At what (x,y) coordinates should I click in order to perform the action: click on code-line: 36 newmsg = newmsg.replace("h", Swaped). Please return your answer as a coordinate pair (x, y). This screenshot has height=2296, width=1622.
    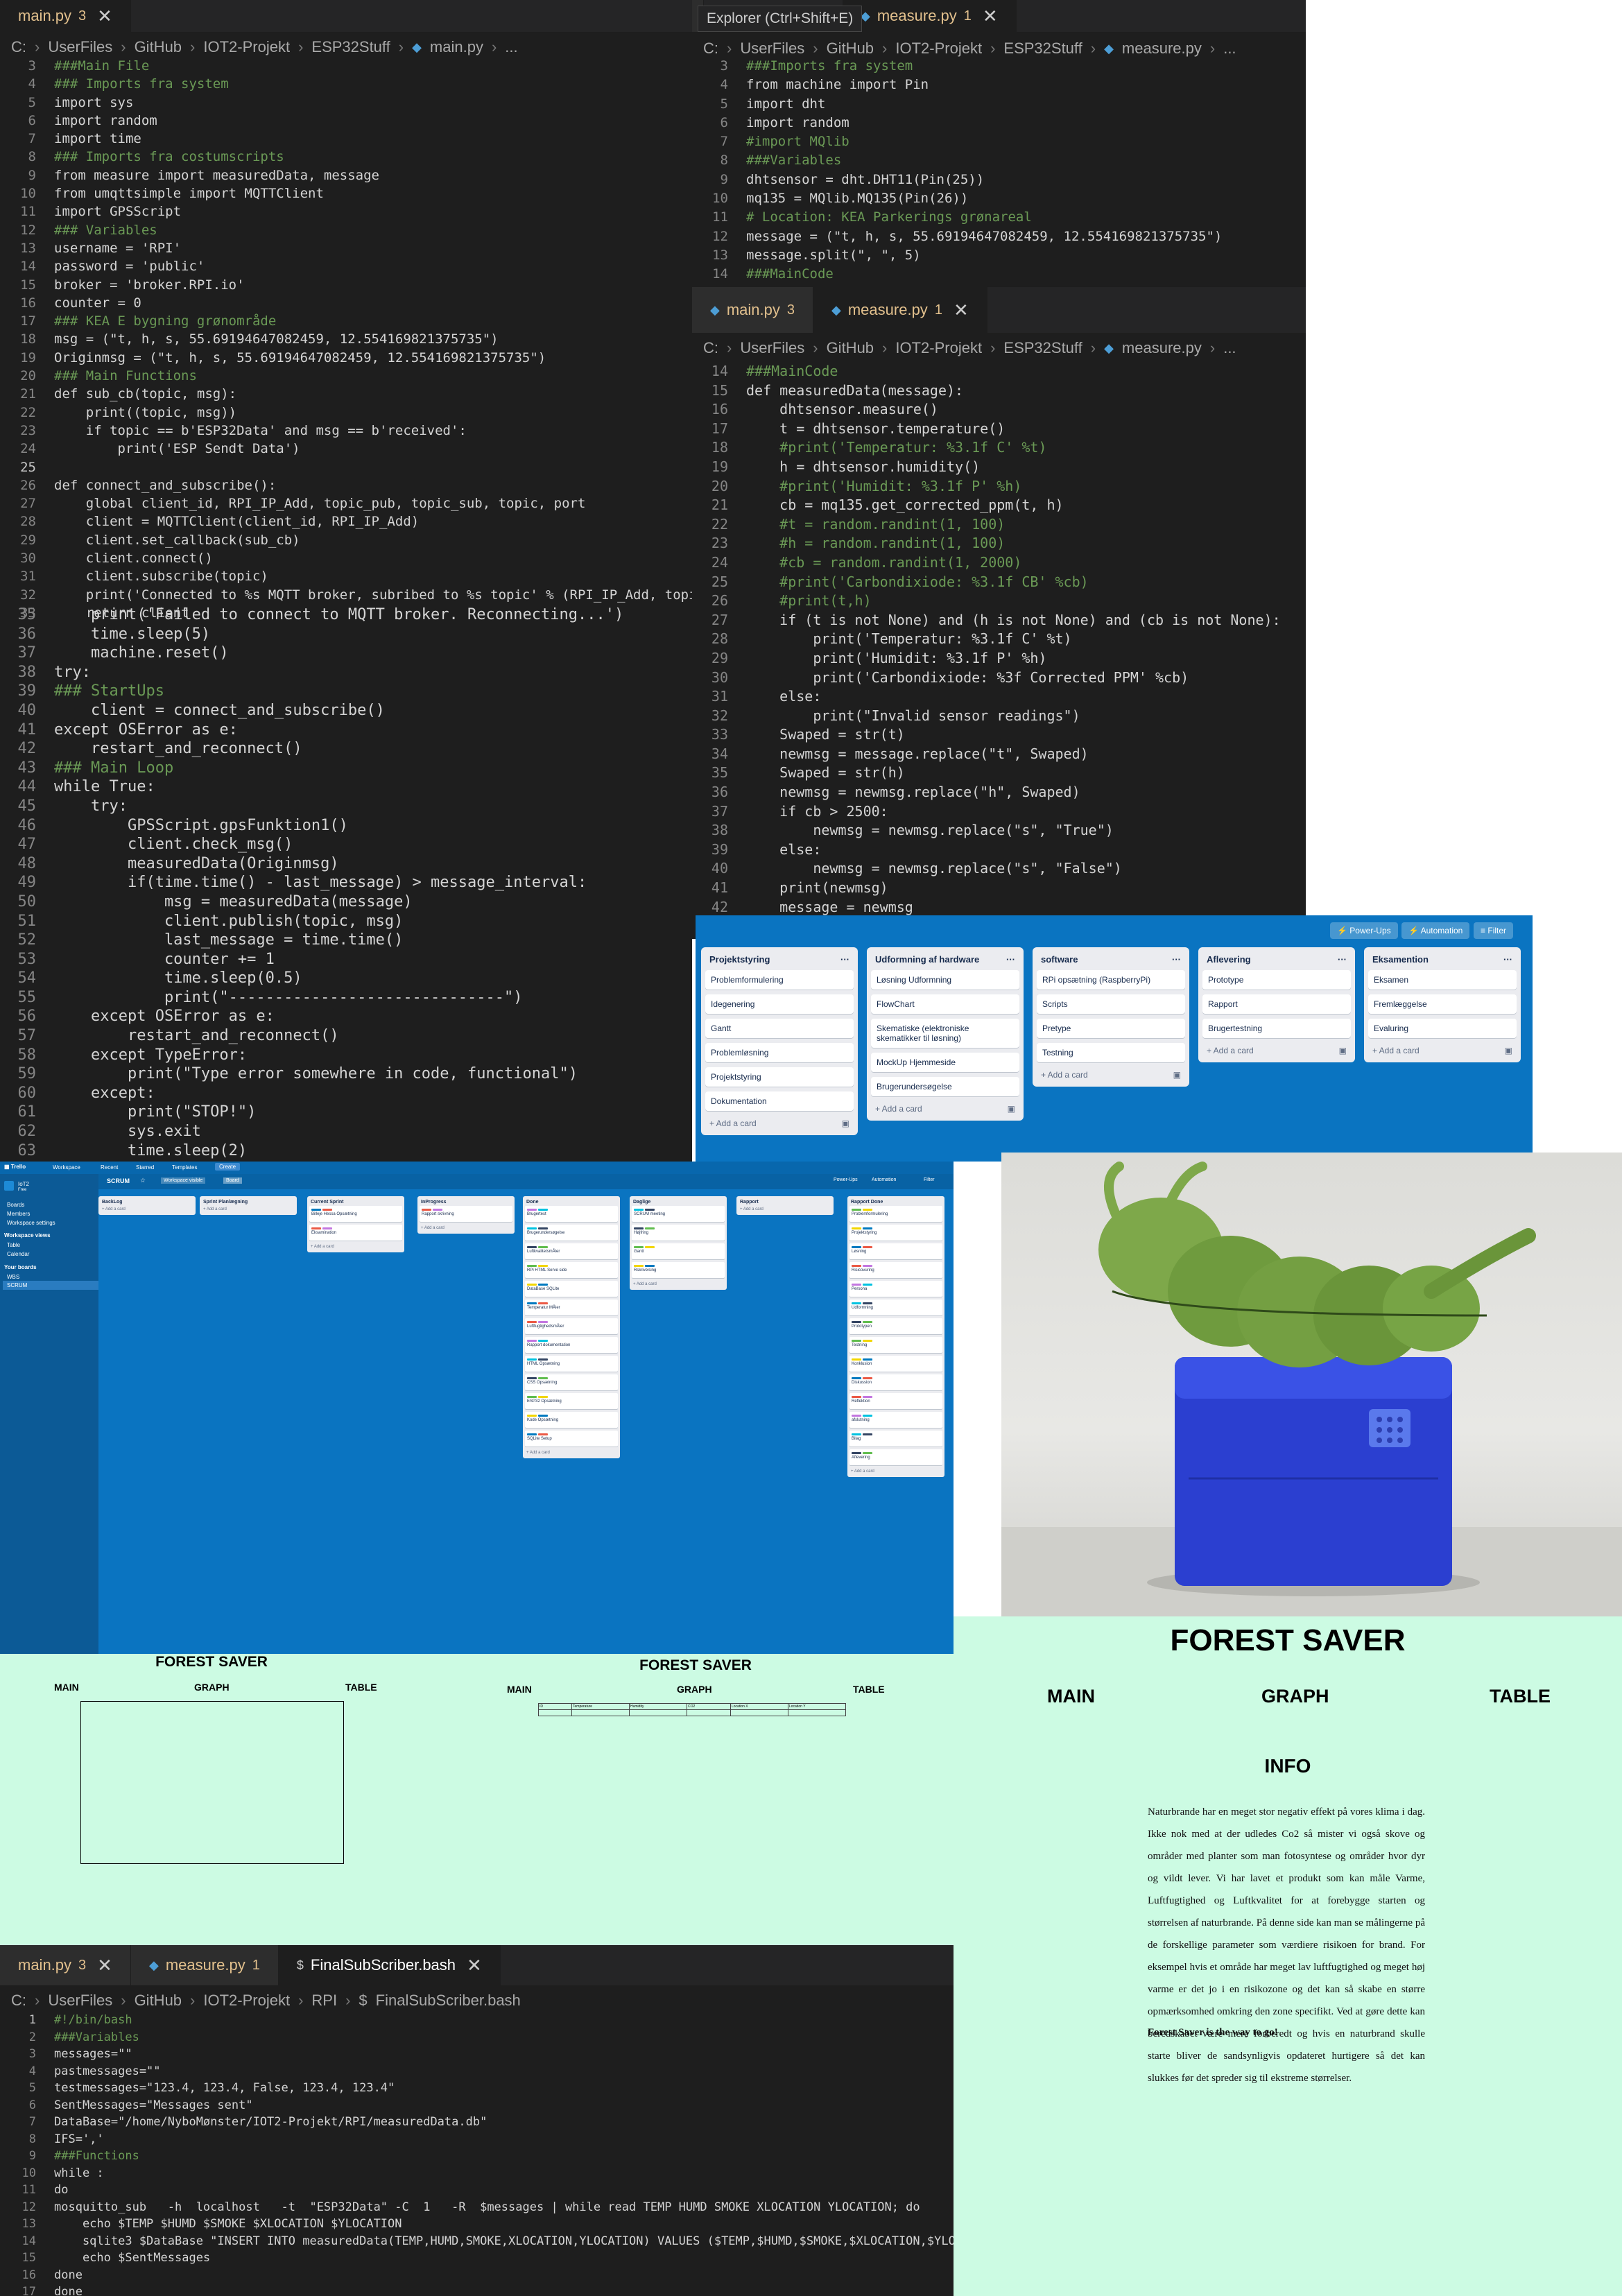
    Looking at the image, I should click on (999, 792).